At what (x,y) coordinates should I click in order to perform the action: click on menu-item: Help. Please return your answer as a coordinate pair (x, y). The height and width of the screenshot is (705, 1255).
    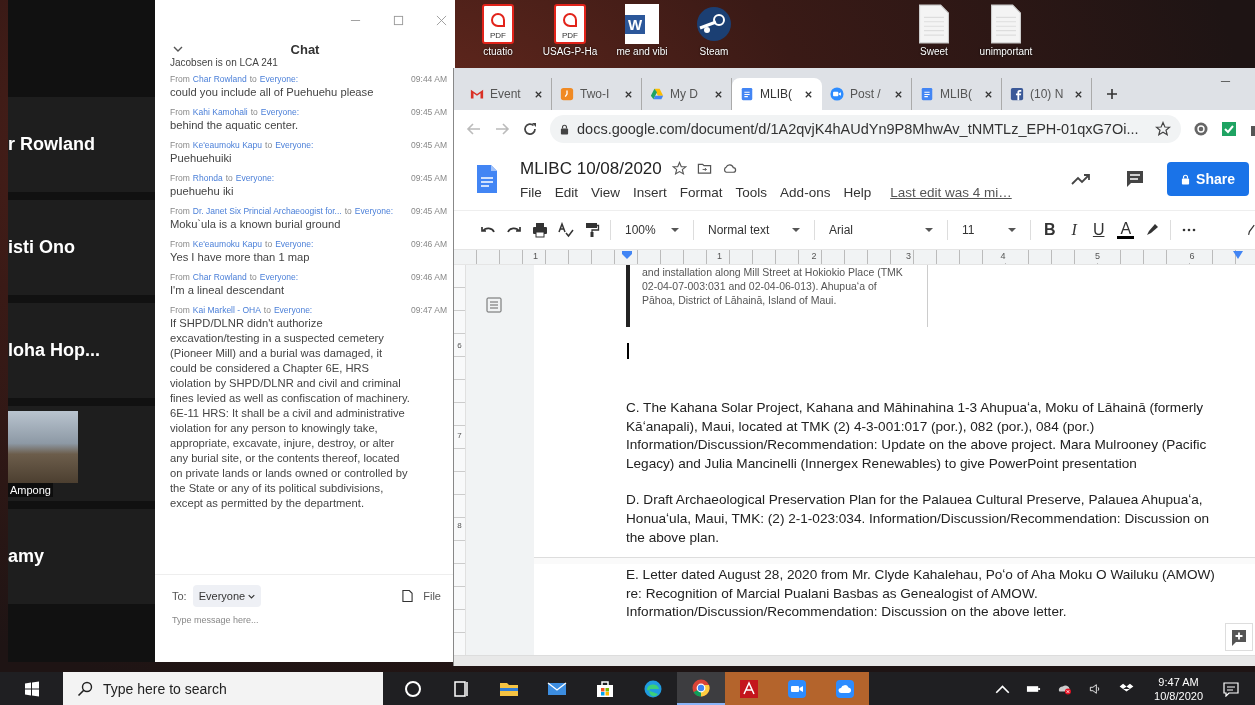
    Looking at the image, I should click on (857, 192).